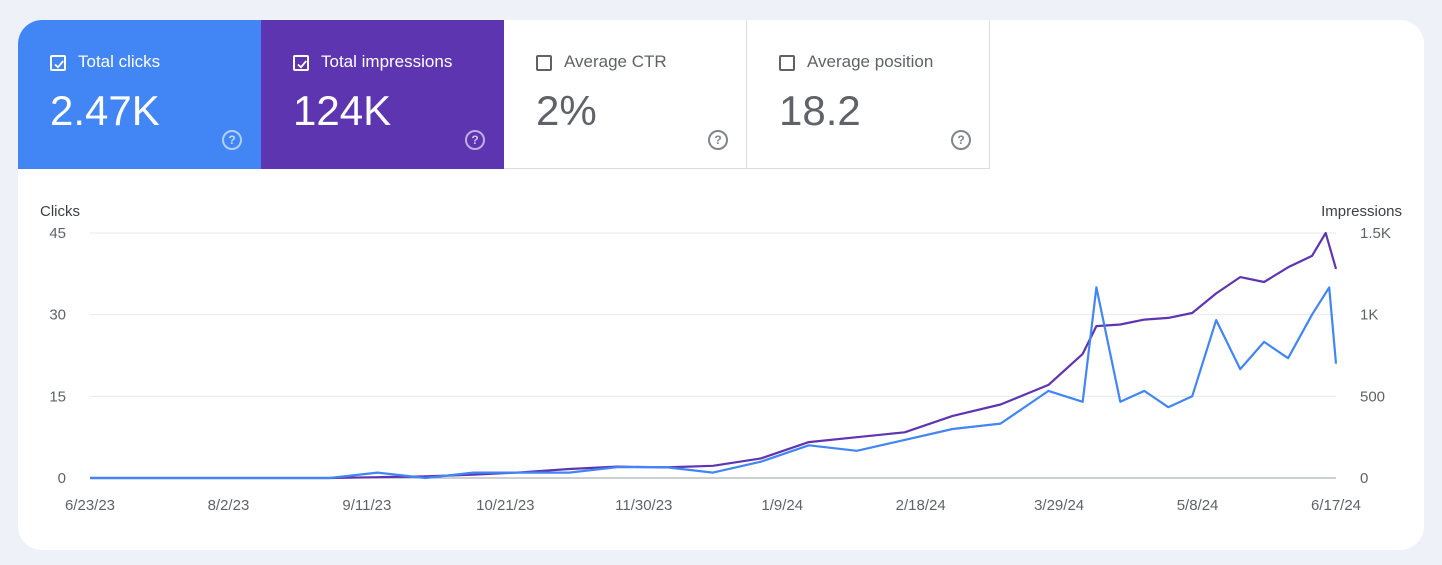  Describe the element at coordinates (1364, 478) in the screenshot. I see `y-right-tick-label: 0` at that location.